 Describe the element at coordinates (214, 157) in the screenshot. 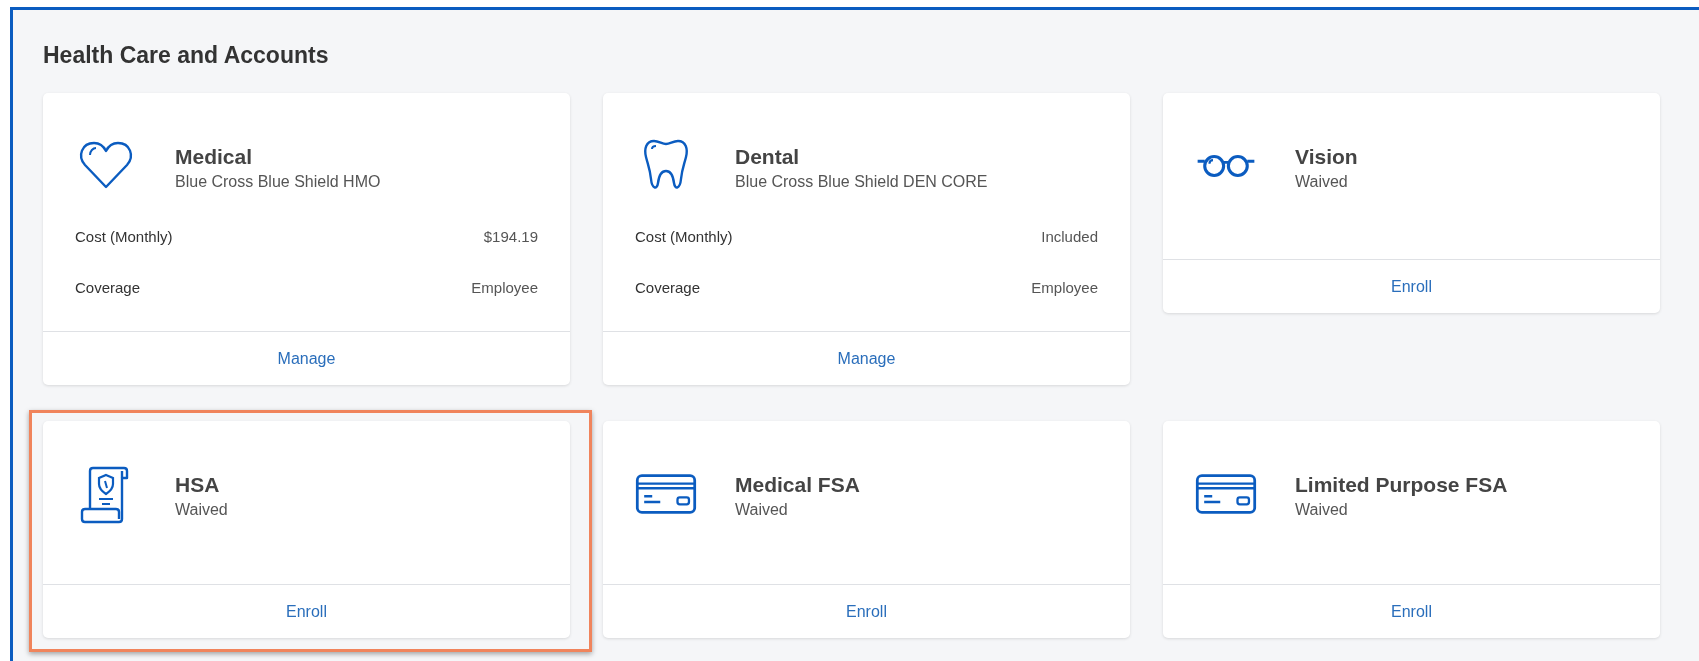

I see `benefit-name: Medical` at that location.